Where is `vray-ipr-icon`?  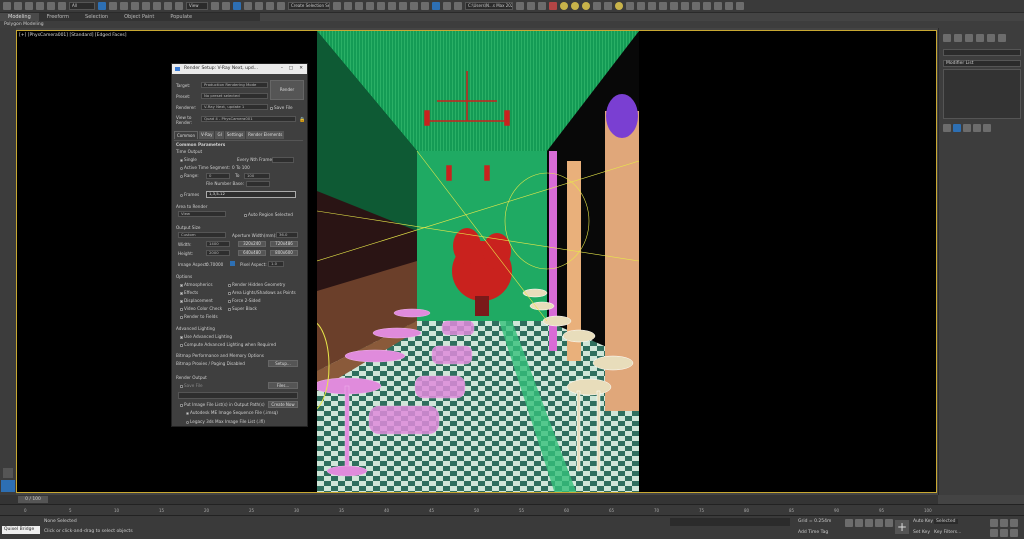
vray-ipr-icon is located at coordinates (707, 6).